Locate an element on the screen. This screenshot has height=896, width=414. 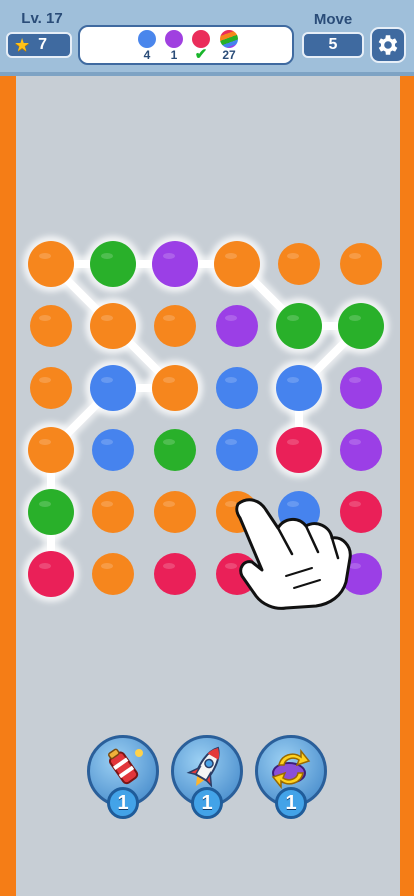
top-bar: Lv. 17 ★ 7 4 1 ✔ 27 Move 5 is located at coordinates (207, 38).